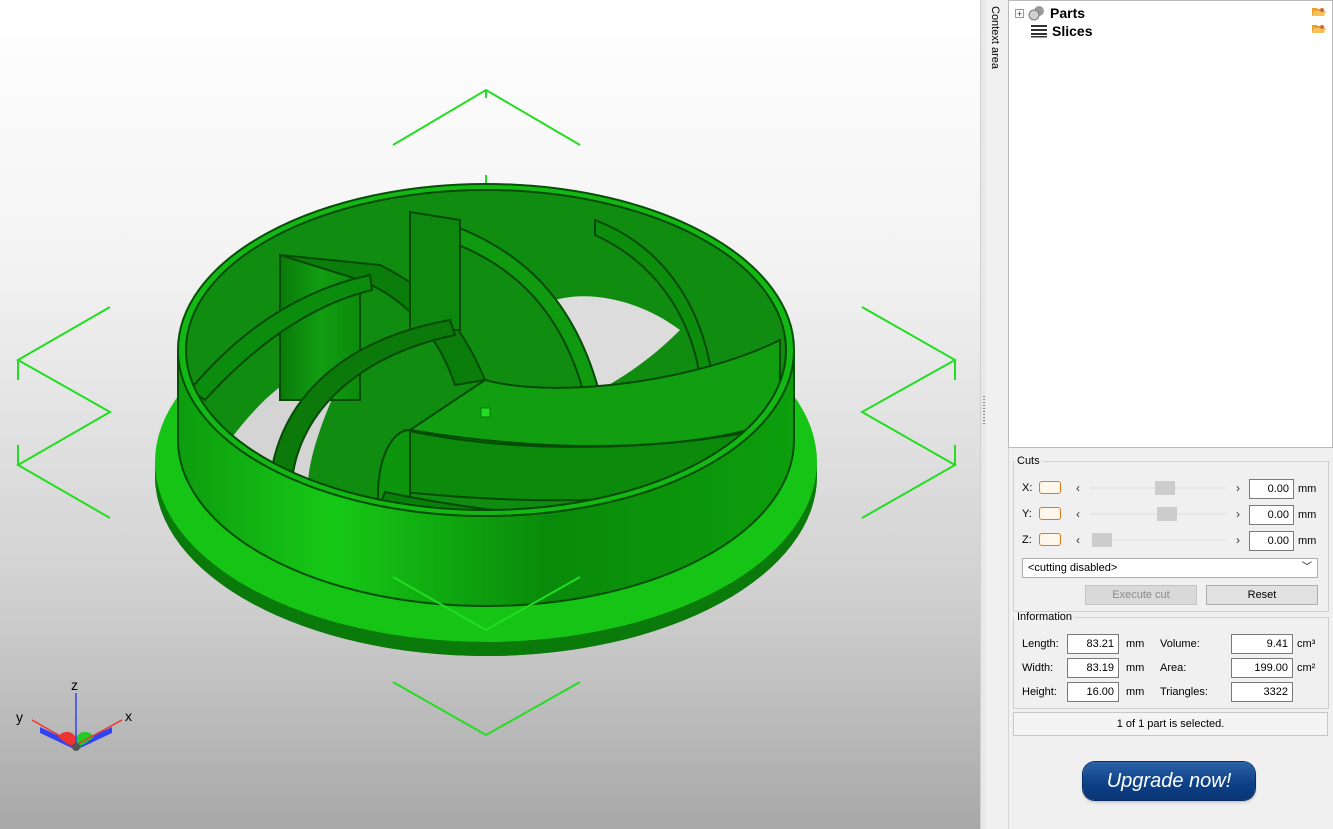 Image resolution: width=1333 pixels, height=829 pixels. Describe the element at coordinates (1045, 617) in the screenshot. I see `information-title: Information` at that location.